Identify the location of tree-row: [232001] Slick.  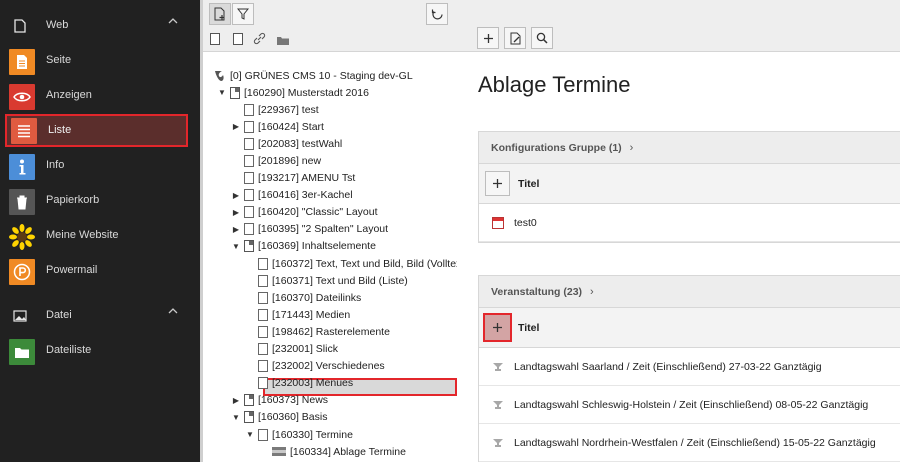
(291, 349).